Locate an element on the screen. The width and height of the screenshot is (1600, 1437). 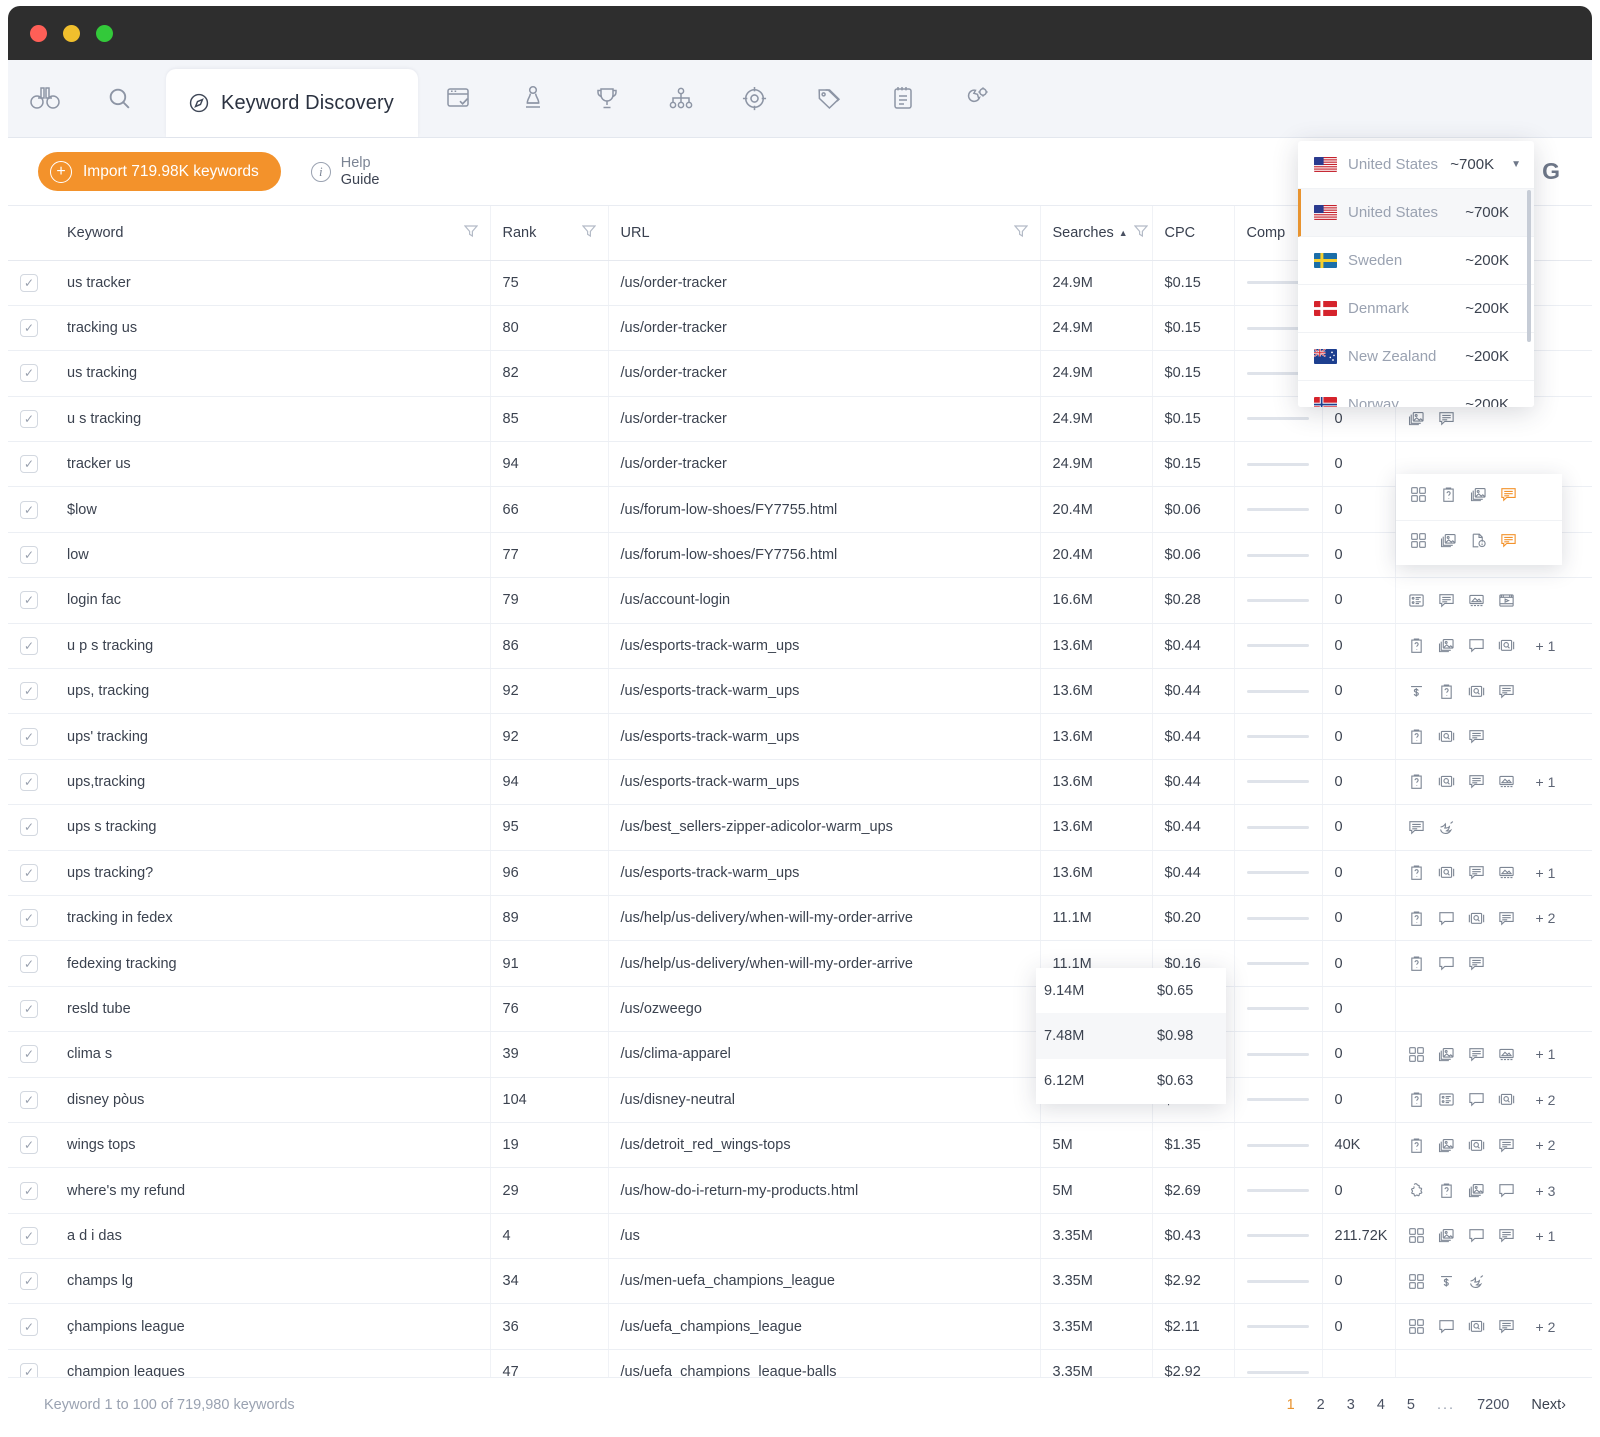
cell-keyword: a d i das is located at coordinates (272, 1236).